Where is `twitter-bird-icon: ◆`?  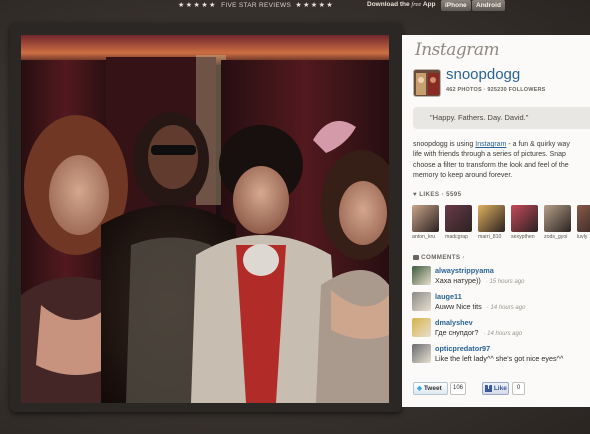
twitter-bird-icon: ◆ is located at coordinates (419, 388).